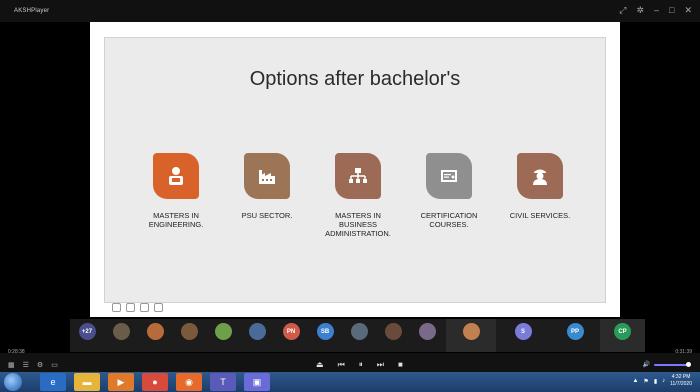 The height and width of the screenshot is (392, 700). Describe the element at coordinates (176, 220) in the screenshot. I see `option-label: MASTERS IN ENGINEERING.` at that location.